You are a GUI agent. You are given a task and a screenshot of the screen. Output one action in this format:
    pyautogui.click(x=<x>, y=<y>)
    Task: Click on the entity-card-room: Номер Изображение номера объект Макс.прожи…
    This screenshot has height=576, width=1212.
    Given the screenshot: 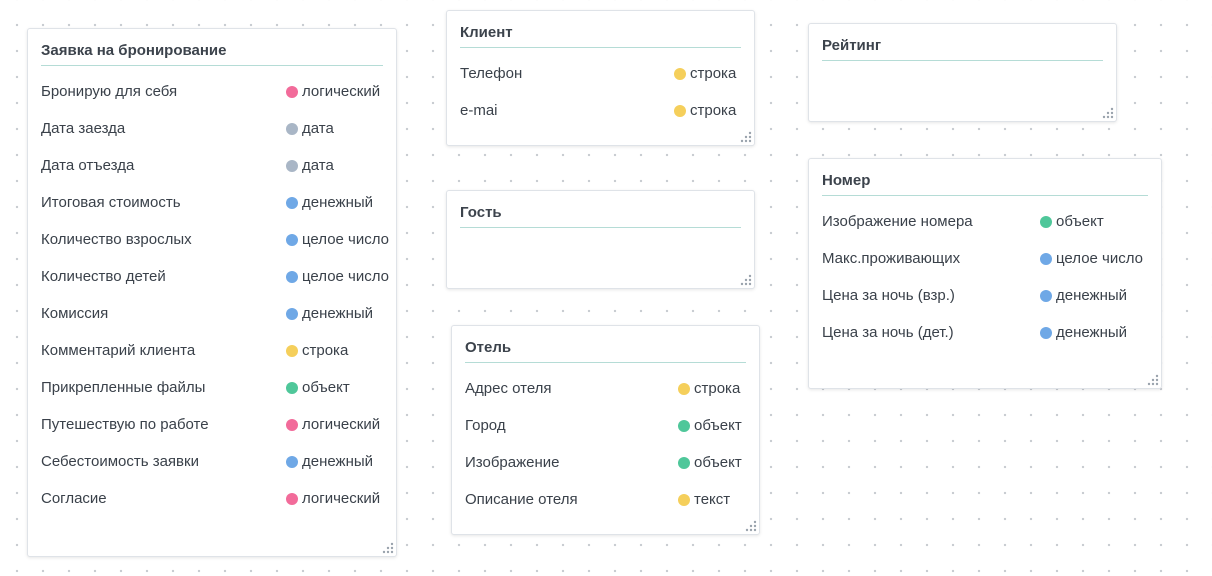 What is the action you would take?
    pyautogui.click(x=985, y=273)
    